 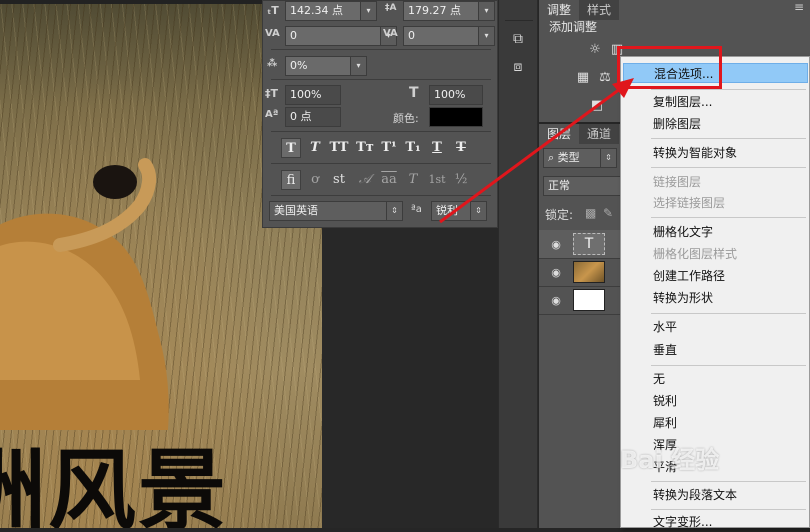 I want to click on menu-item-link-layers: 链接图层, so click(x=715, y=182).